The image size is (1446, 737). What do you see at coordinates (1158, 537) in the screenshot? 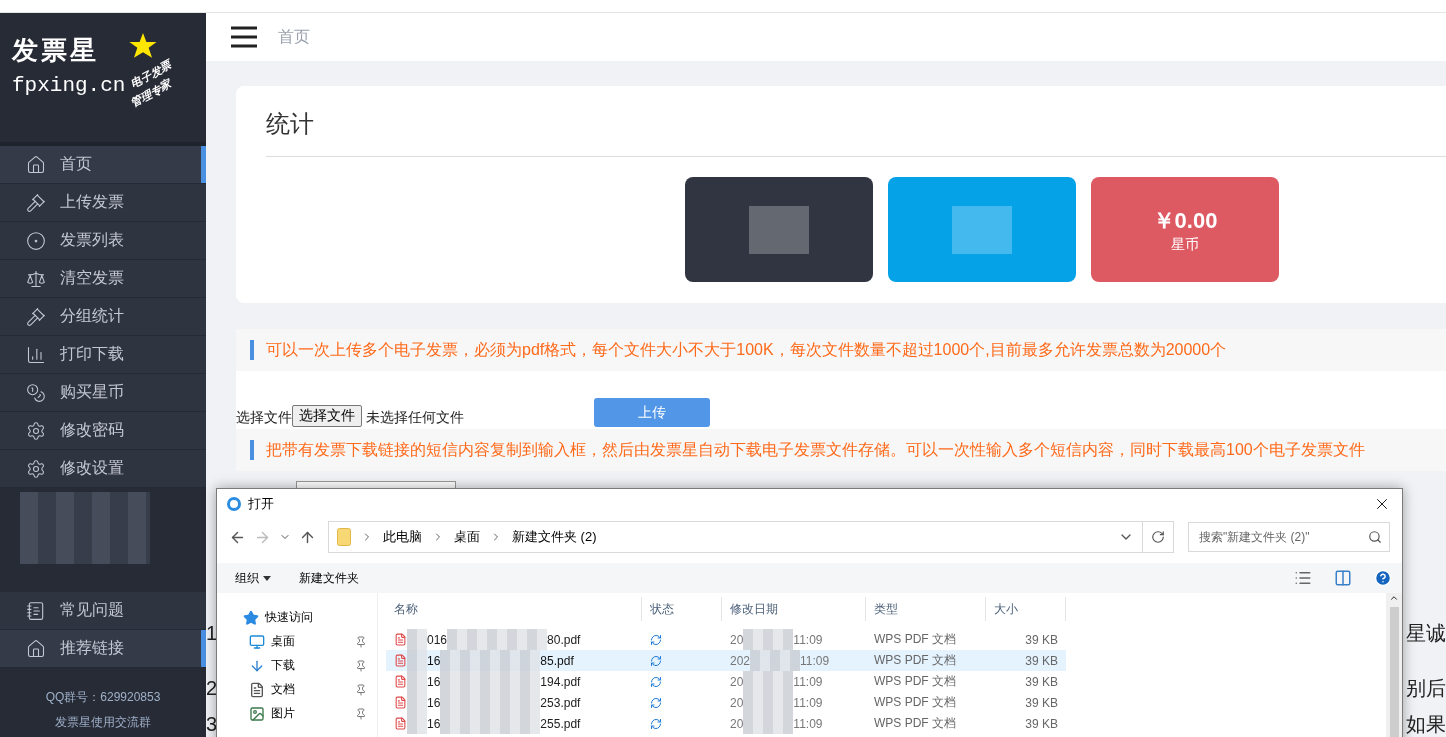
I see `refresh-button` at bounding box center [1158, 537].